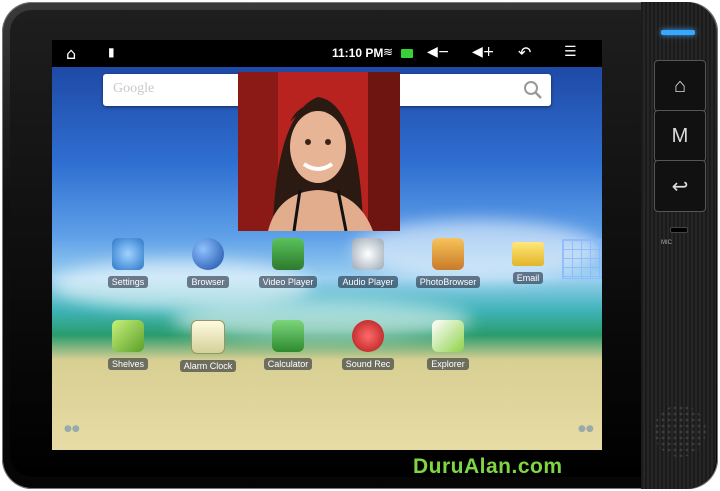 This screenshot has height=491, width=720. I want to click on mic-label: MIC, so click(666, 243).